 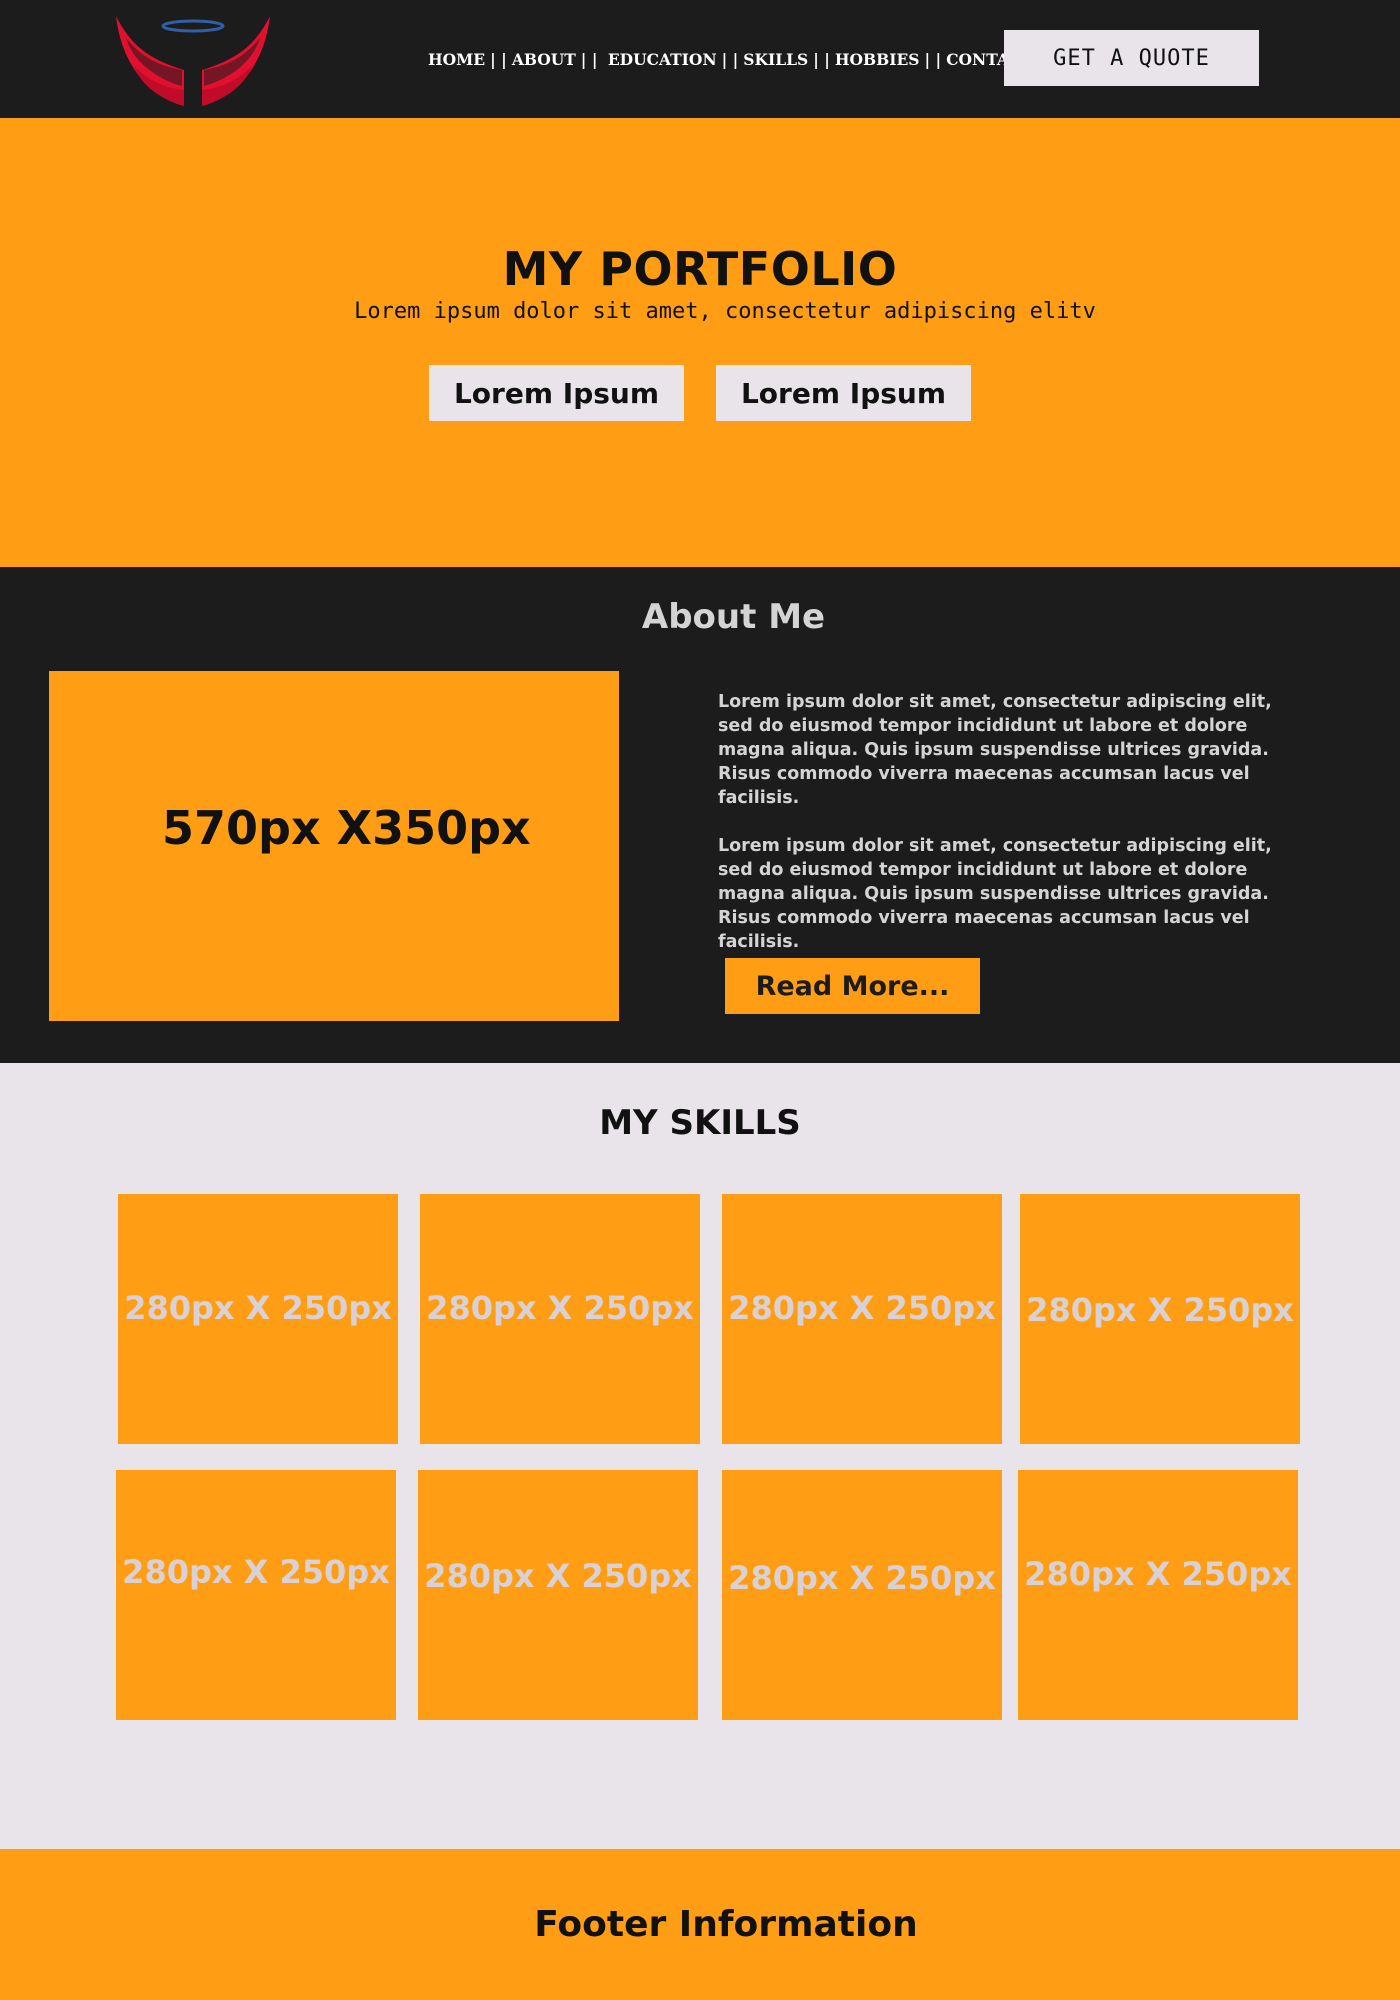 I want to click on get-a-quote-button: GET A QUOTE, so click(x=1131, y=58).